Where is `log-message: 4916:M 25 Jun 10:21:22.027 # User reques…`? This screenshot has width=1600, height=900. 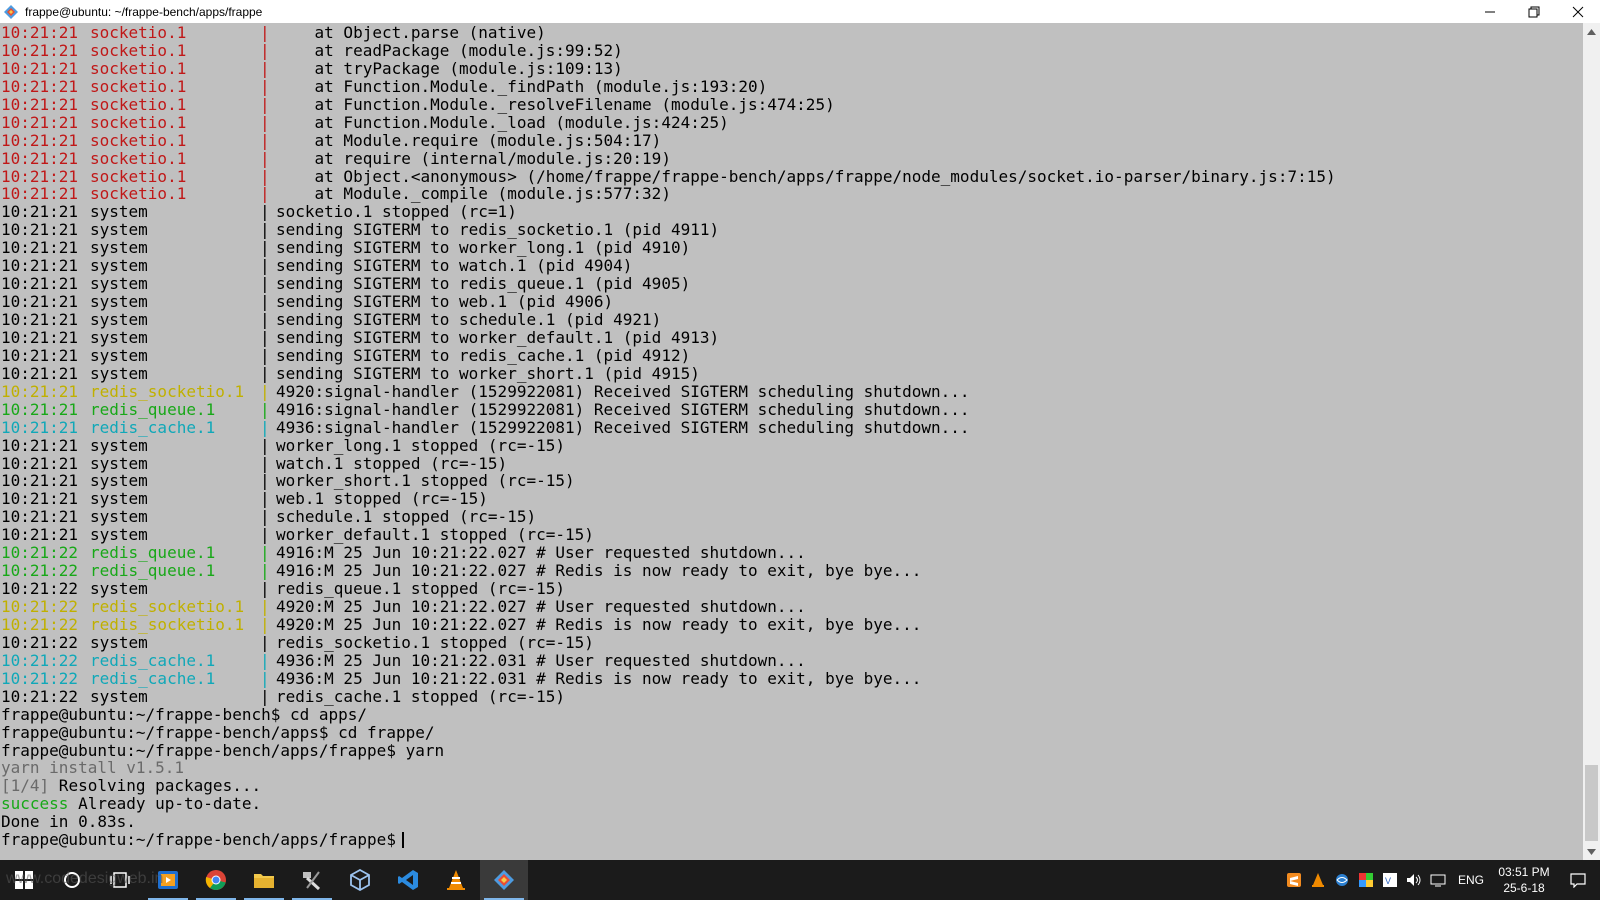 log-message: 4916:M 25 Jun 10:21:22.027 # User reques… is located at coordinates (541, 553).